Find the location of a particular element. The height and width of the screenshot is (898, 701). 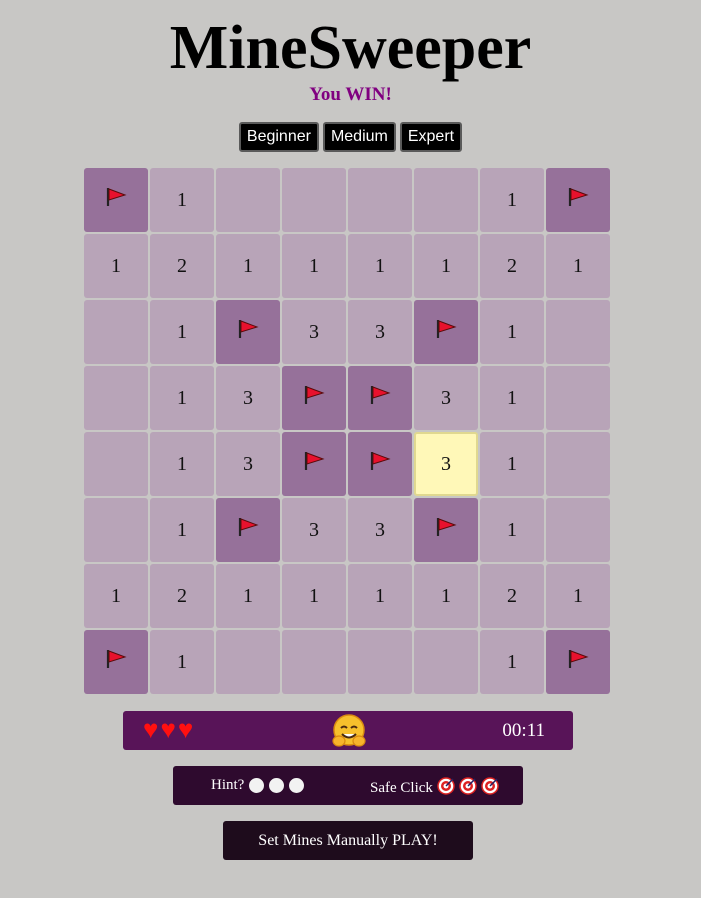

level-expert-button: Expert is located at coordinates (431, 137).